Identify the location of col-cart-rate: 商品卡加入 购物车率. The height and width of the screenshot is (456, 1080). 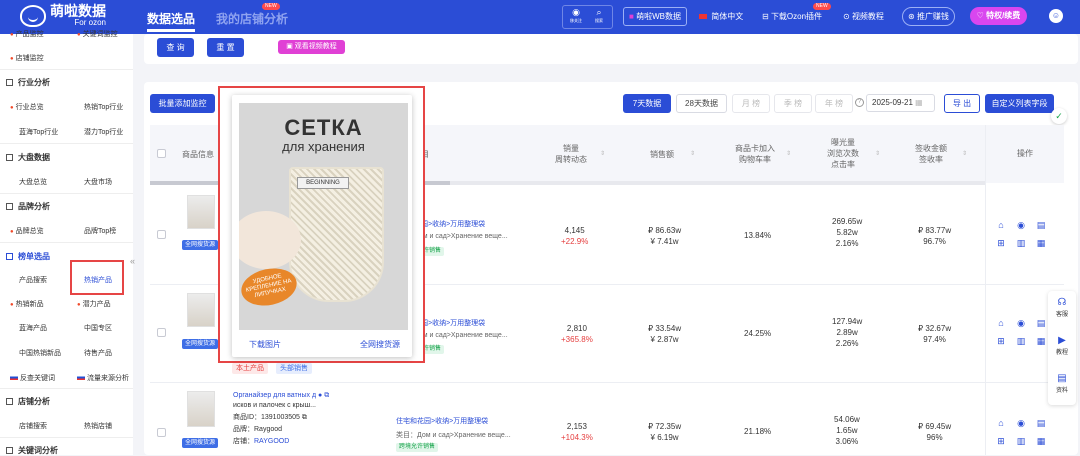
(755, 154).